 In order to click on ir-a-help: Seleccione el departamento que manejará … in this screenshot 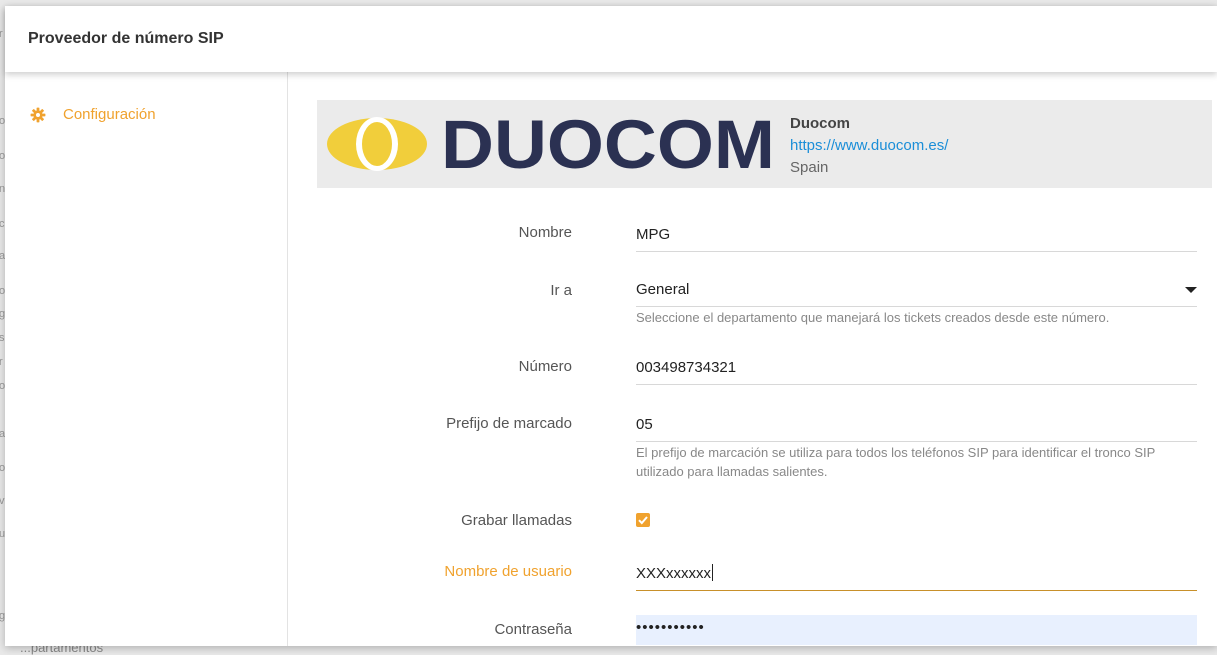, I will do `click(873, 317)`.